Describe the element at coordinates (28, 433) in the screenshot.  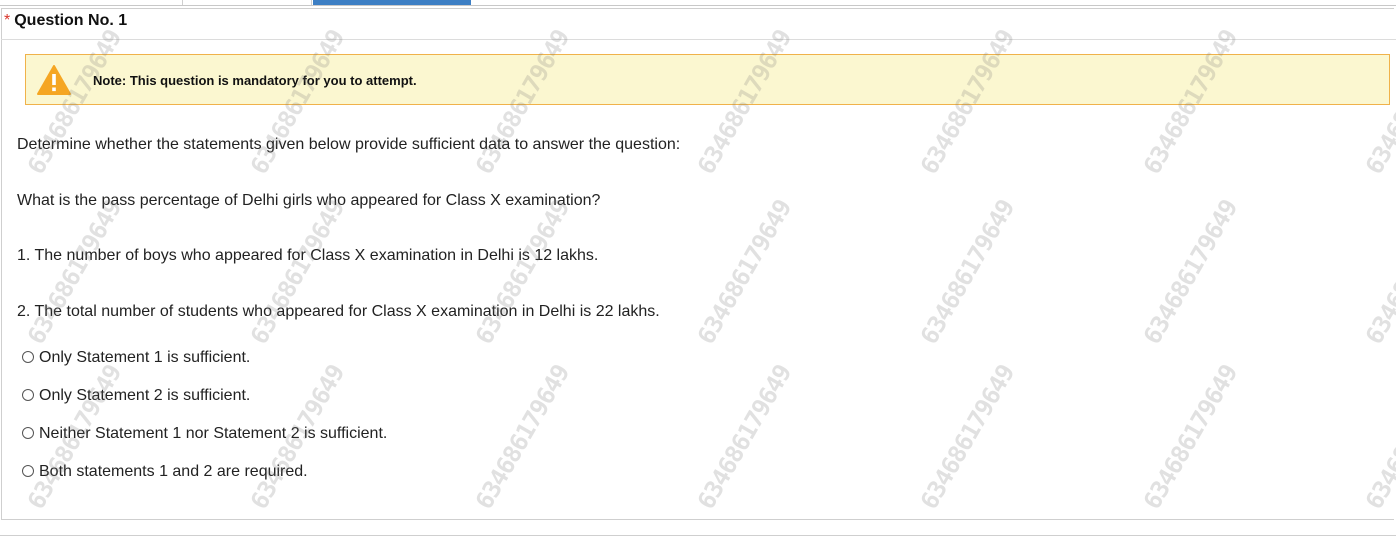
I see `option-3-radio` at that location.